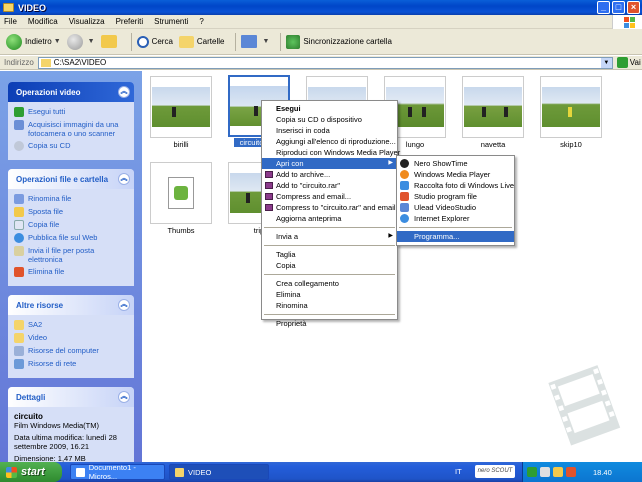  I want to click on maximize-button: □, so click(618, 7).